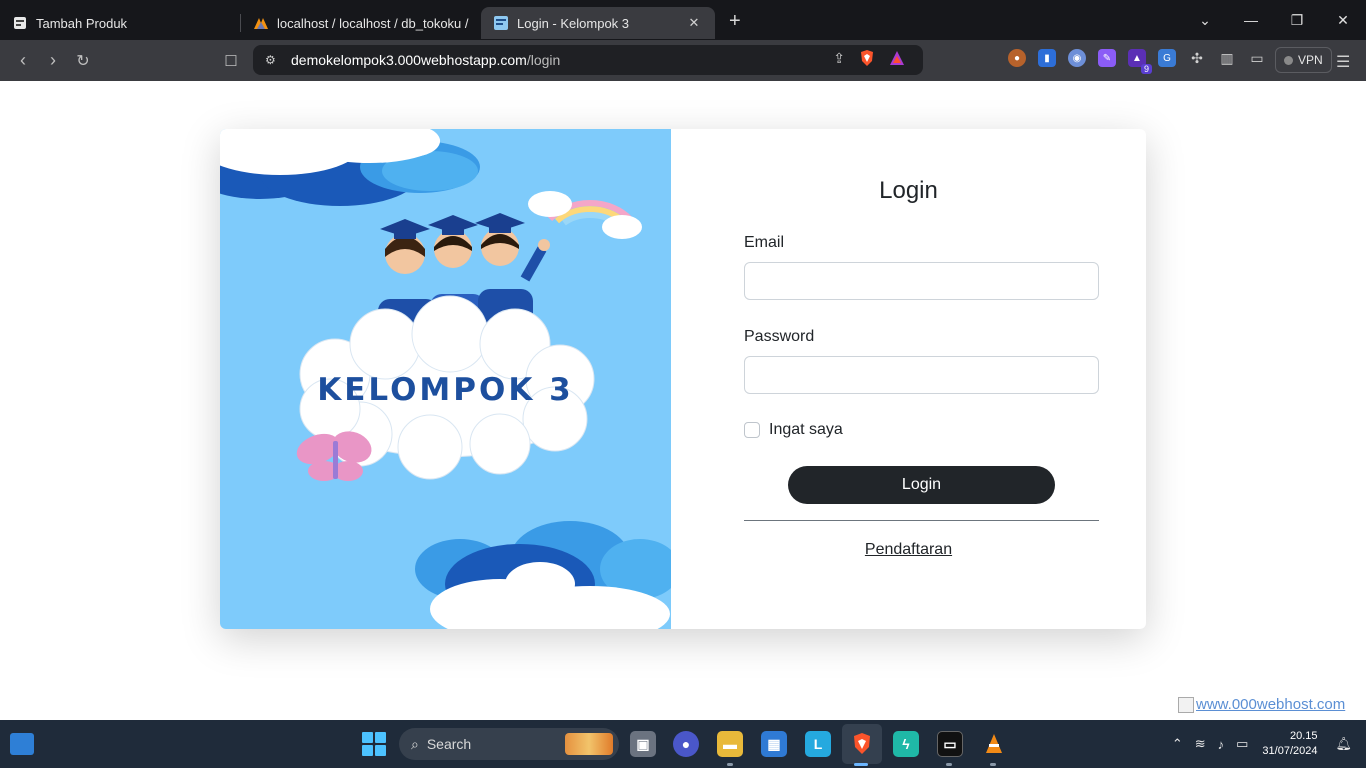 The image size is (1366, 768). I want to click on minimize-icon: —, so click(1251, 20).